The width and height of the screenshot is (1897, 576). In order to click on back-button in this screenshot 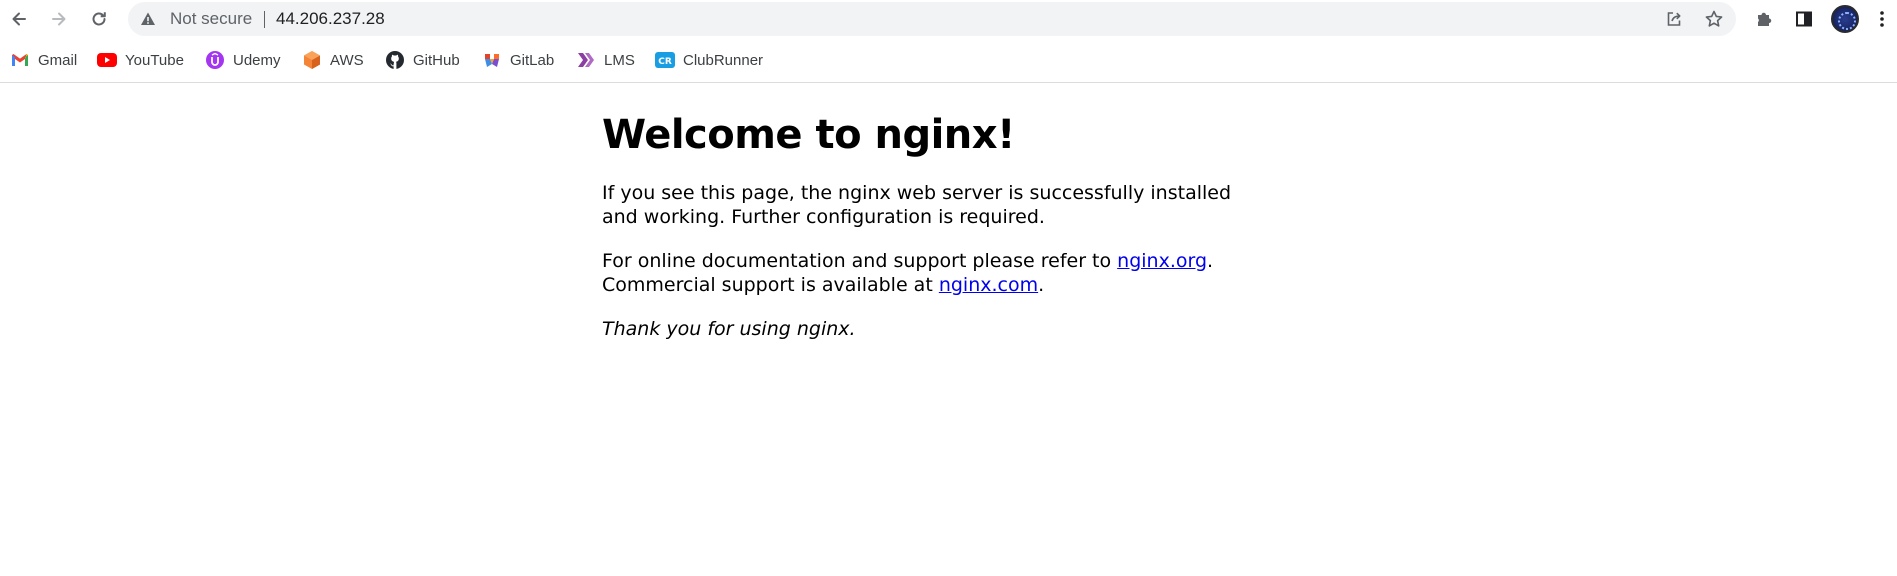, I will do `click(19, 19)`.